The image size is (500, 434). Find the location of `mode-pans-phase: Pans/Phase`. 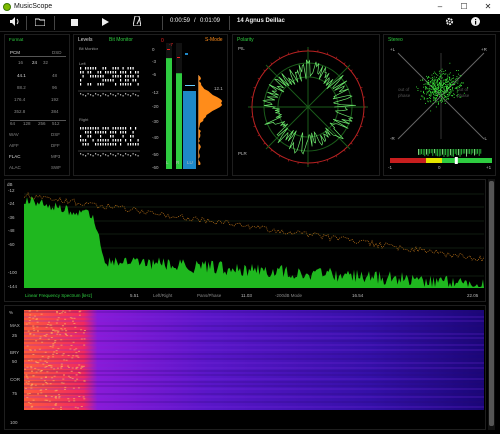

mode-pans-phase: Pans/Phase is located at coordinates (209, 295).